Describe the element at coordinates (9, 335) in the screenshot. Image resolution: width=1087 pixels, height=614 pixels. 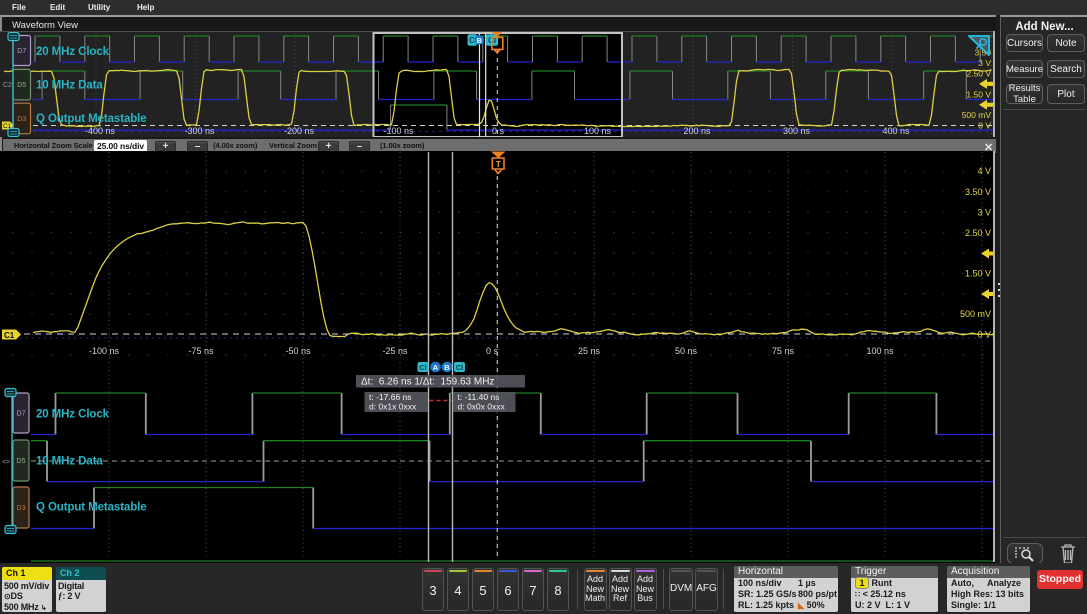
I see `svg-text: C1` at that location.